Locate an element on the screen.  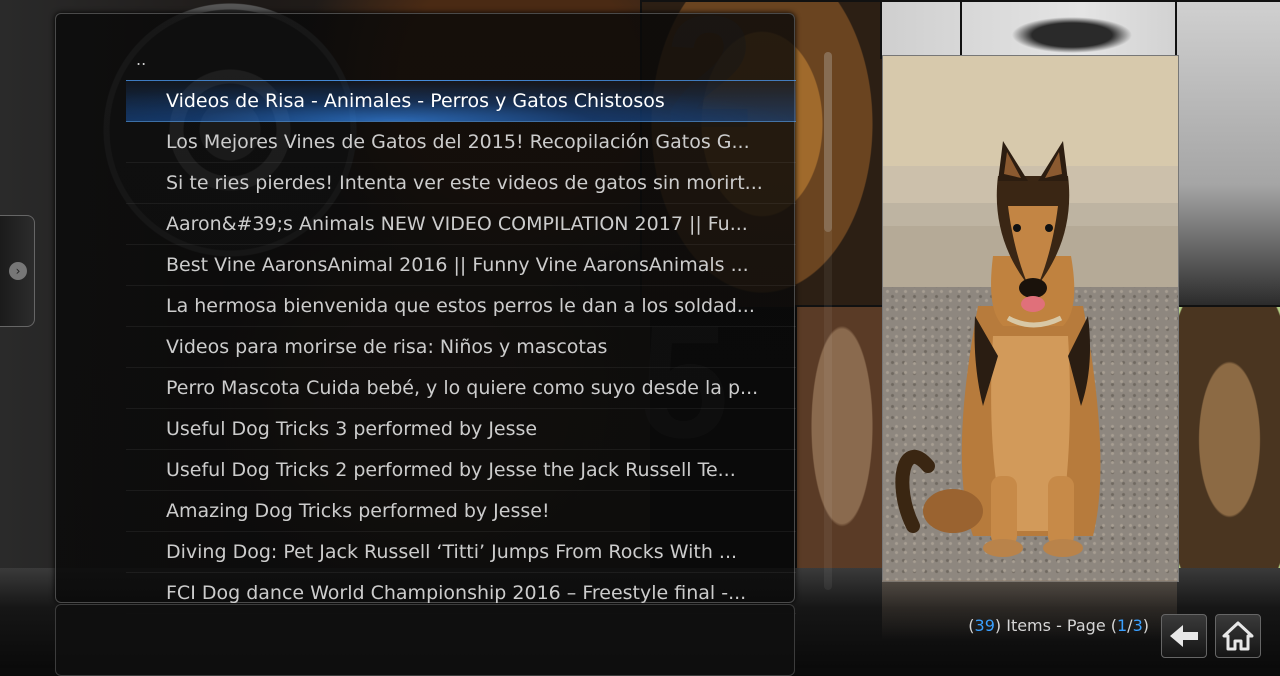
list-item: Amazing Dog Tricks performed by Jesse! is located at coordinates (461, 511).